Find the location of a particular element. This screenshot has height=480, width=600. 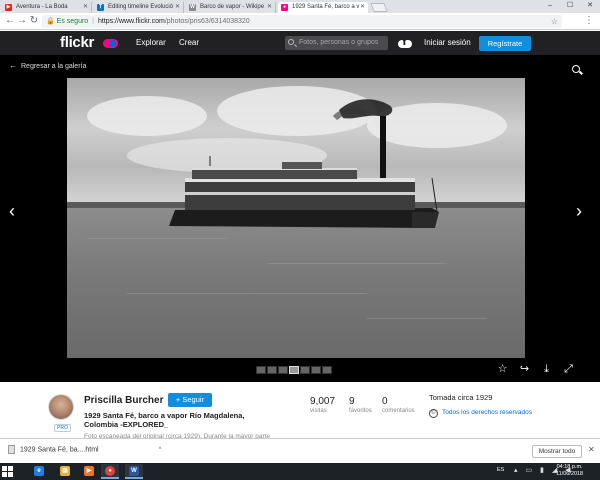

photostream-thumbnails is located at coordinates (294, 370).